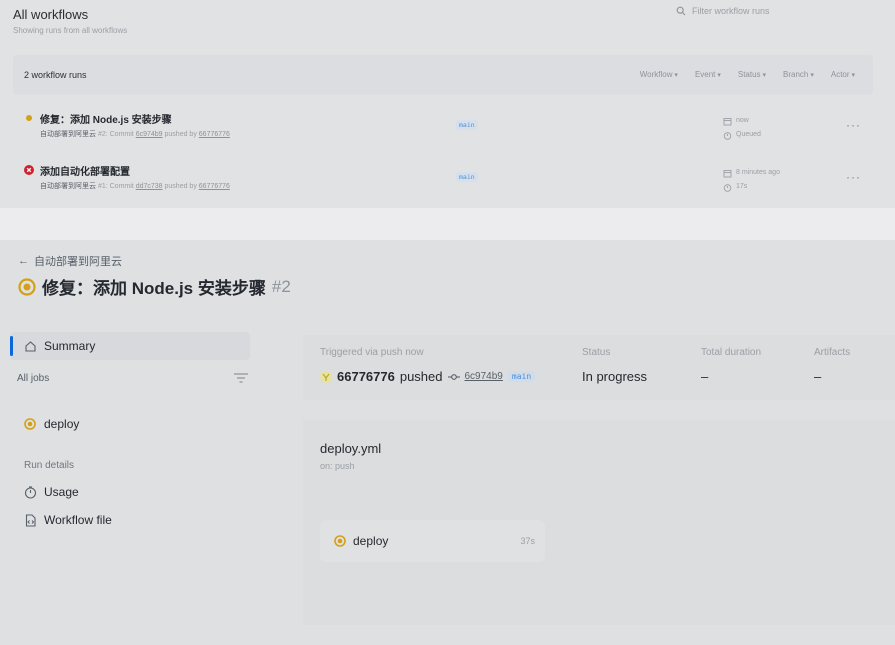 The width and height of the screenshot is (895, 645). Describe the element at coordinates (798, 74) in the screenshot. I see `filter-branch-dropdown: Branch` at that location.